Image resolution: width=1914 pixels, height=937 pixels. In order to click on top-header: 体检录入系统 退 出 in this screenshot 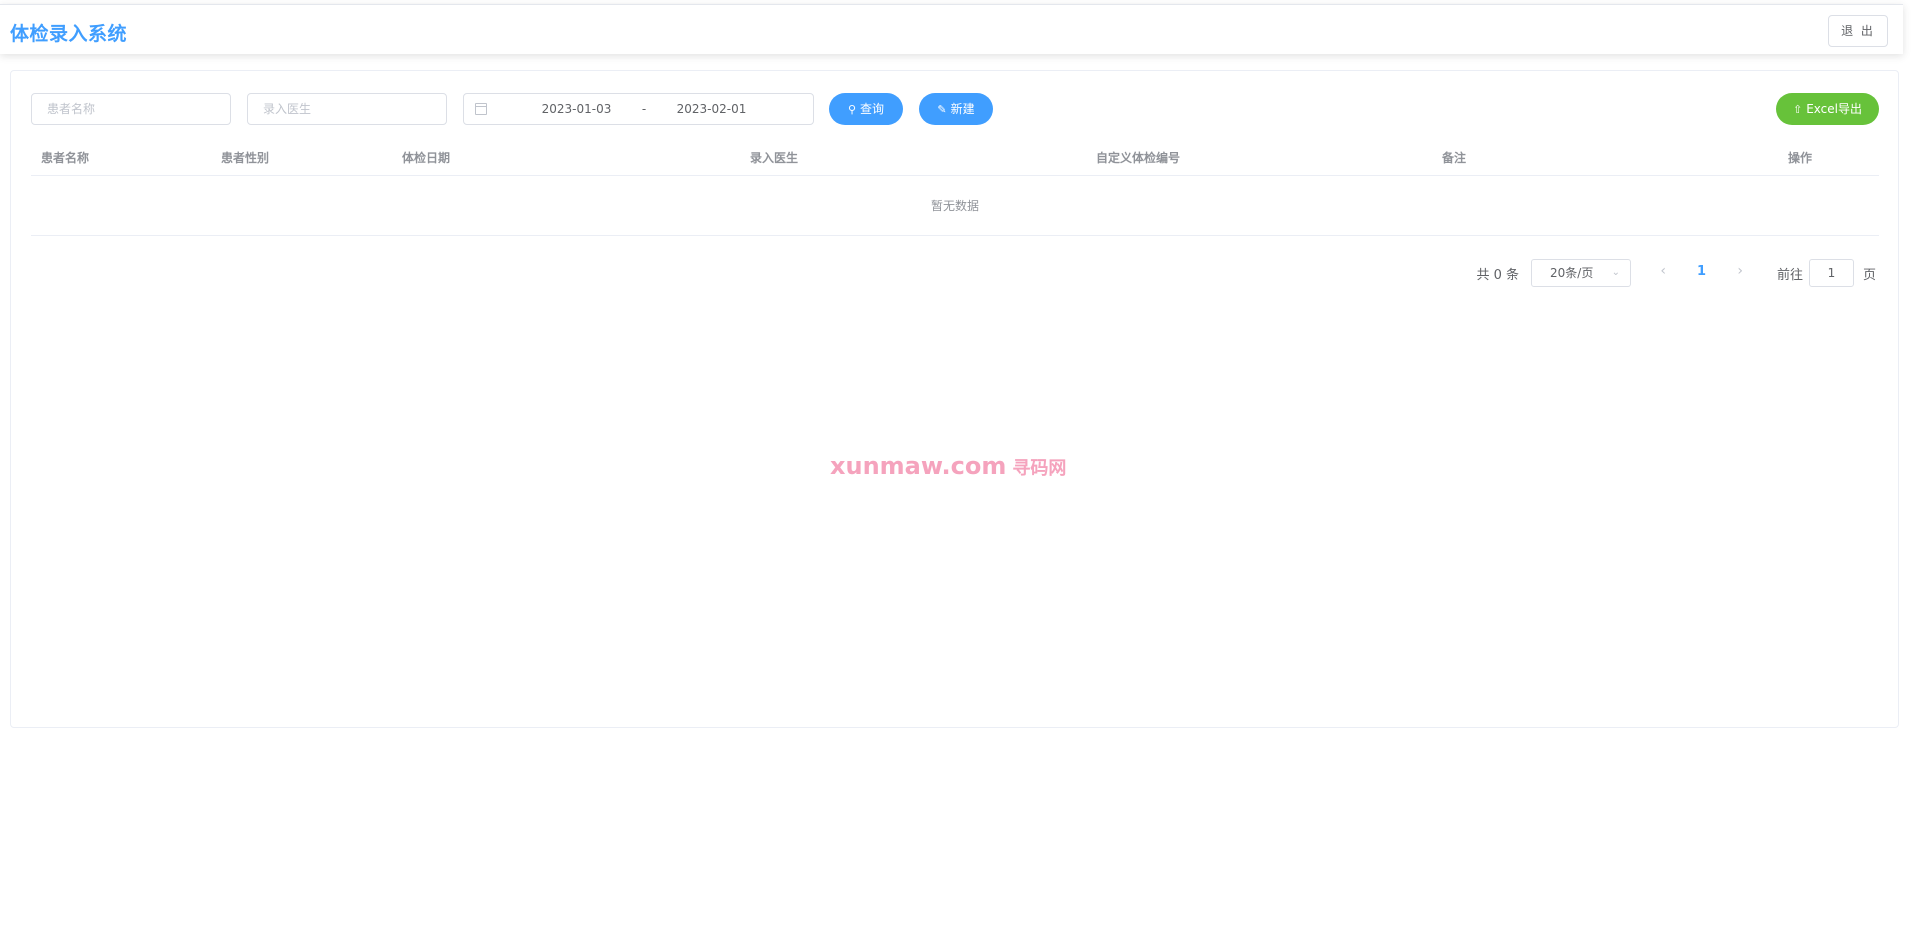, I will do `click(951, 29)`.